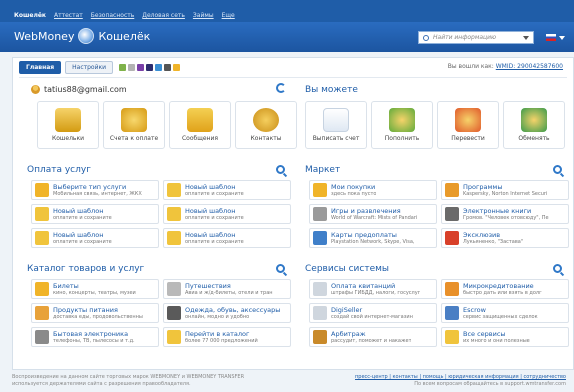 The height and width of the screenshot is (392, 574). What do you see at coordinates (44, 36) in the screenshot?
I see `brand-name: WebMoney` at bounding box center [44, 36].